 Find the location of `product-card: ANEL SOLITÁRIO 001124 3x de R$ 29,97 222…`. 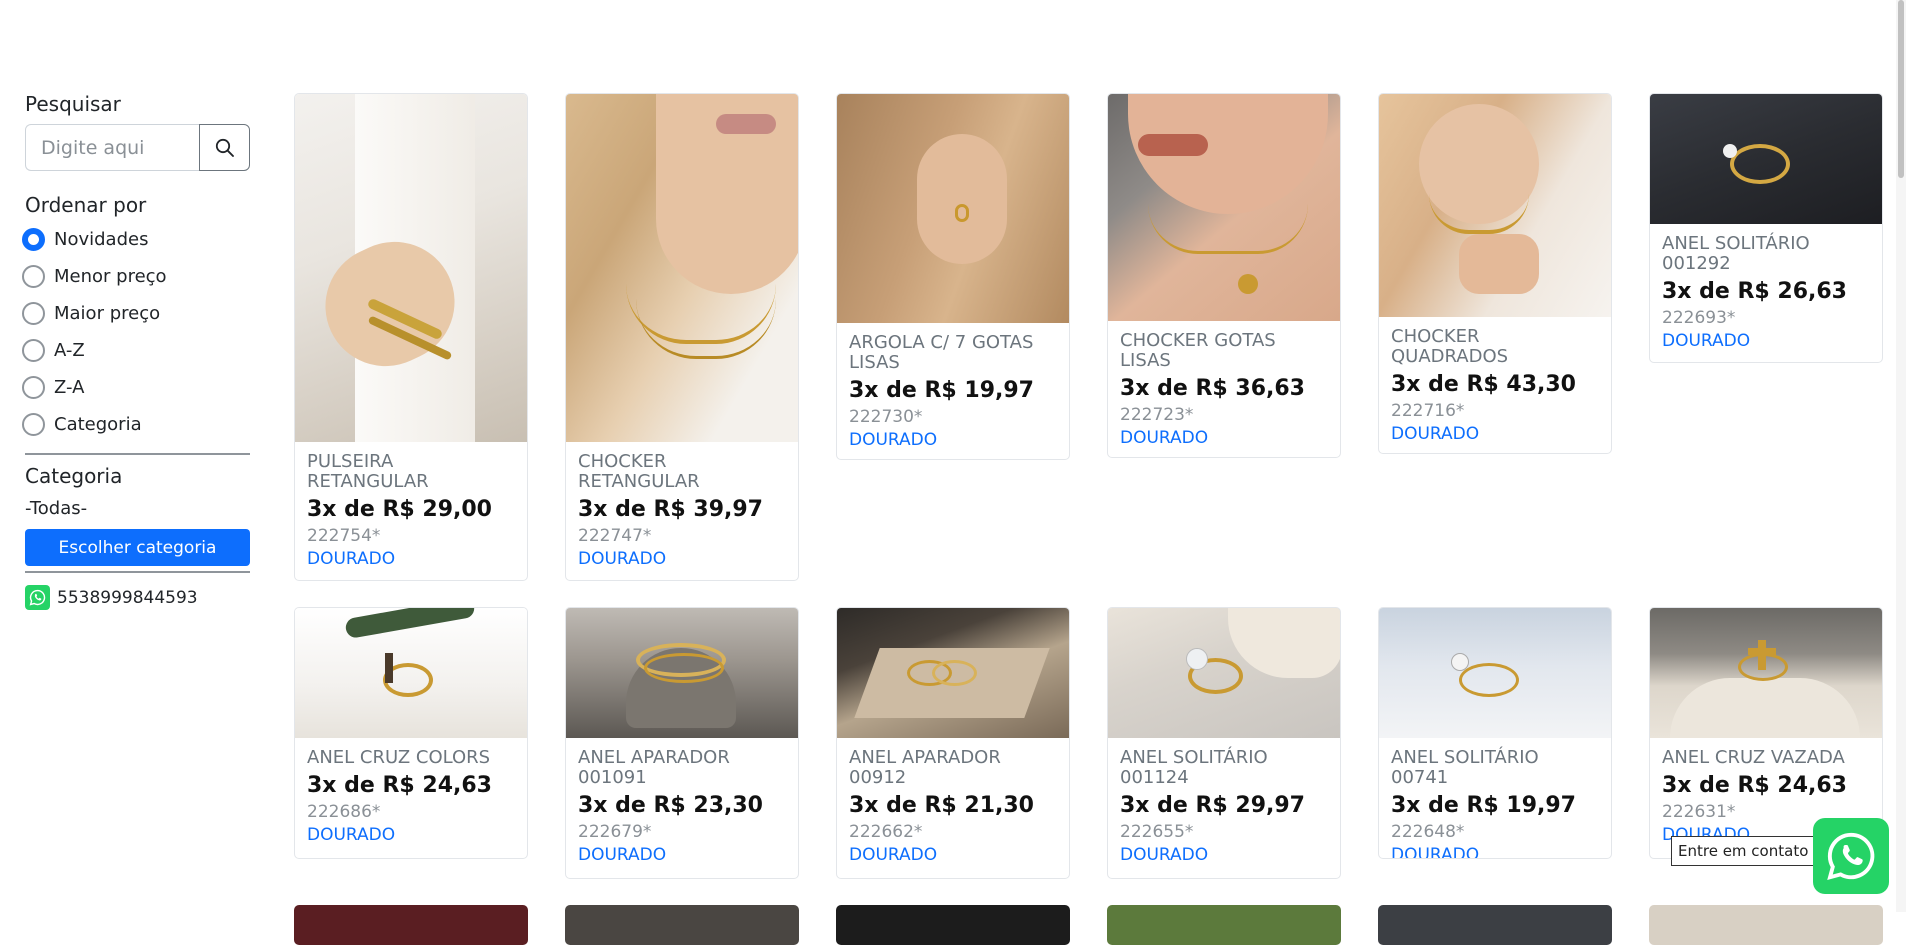

product-card: ANEL SOLITÁRIO 001124 3x de R$ 29,97 222… is located at coordinates (1224, 743).